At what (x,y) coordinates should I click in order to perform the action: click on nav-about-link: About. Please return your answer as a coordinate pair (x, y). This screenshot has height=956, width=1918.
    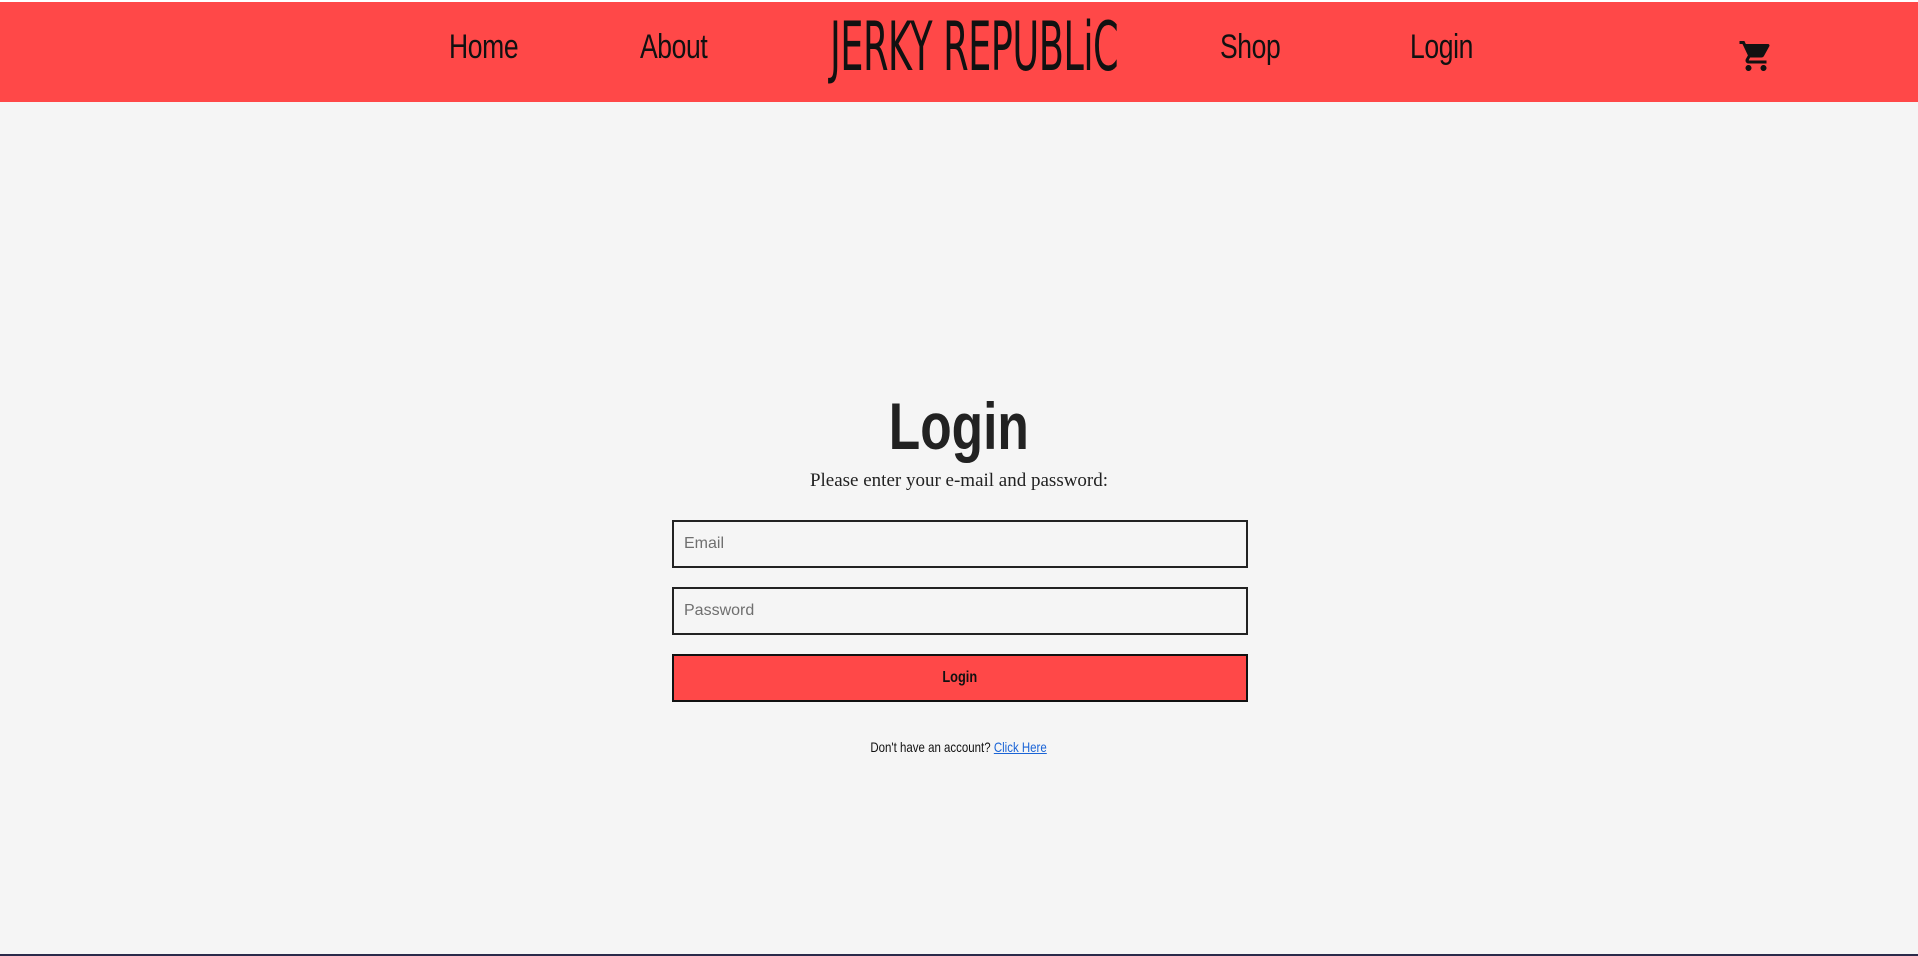
    Looking at the image, I should click on (674, 47).